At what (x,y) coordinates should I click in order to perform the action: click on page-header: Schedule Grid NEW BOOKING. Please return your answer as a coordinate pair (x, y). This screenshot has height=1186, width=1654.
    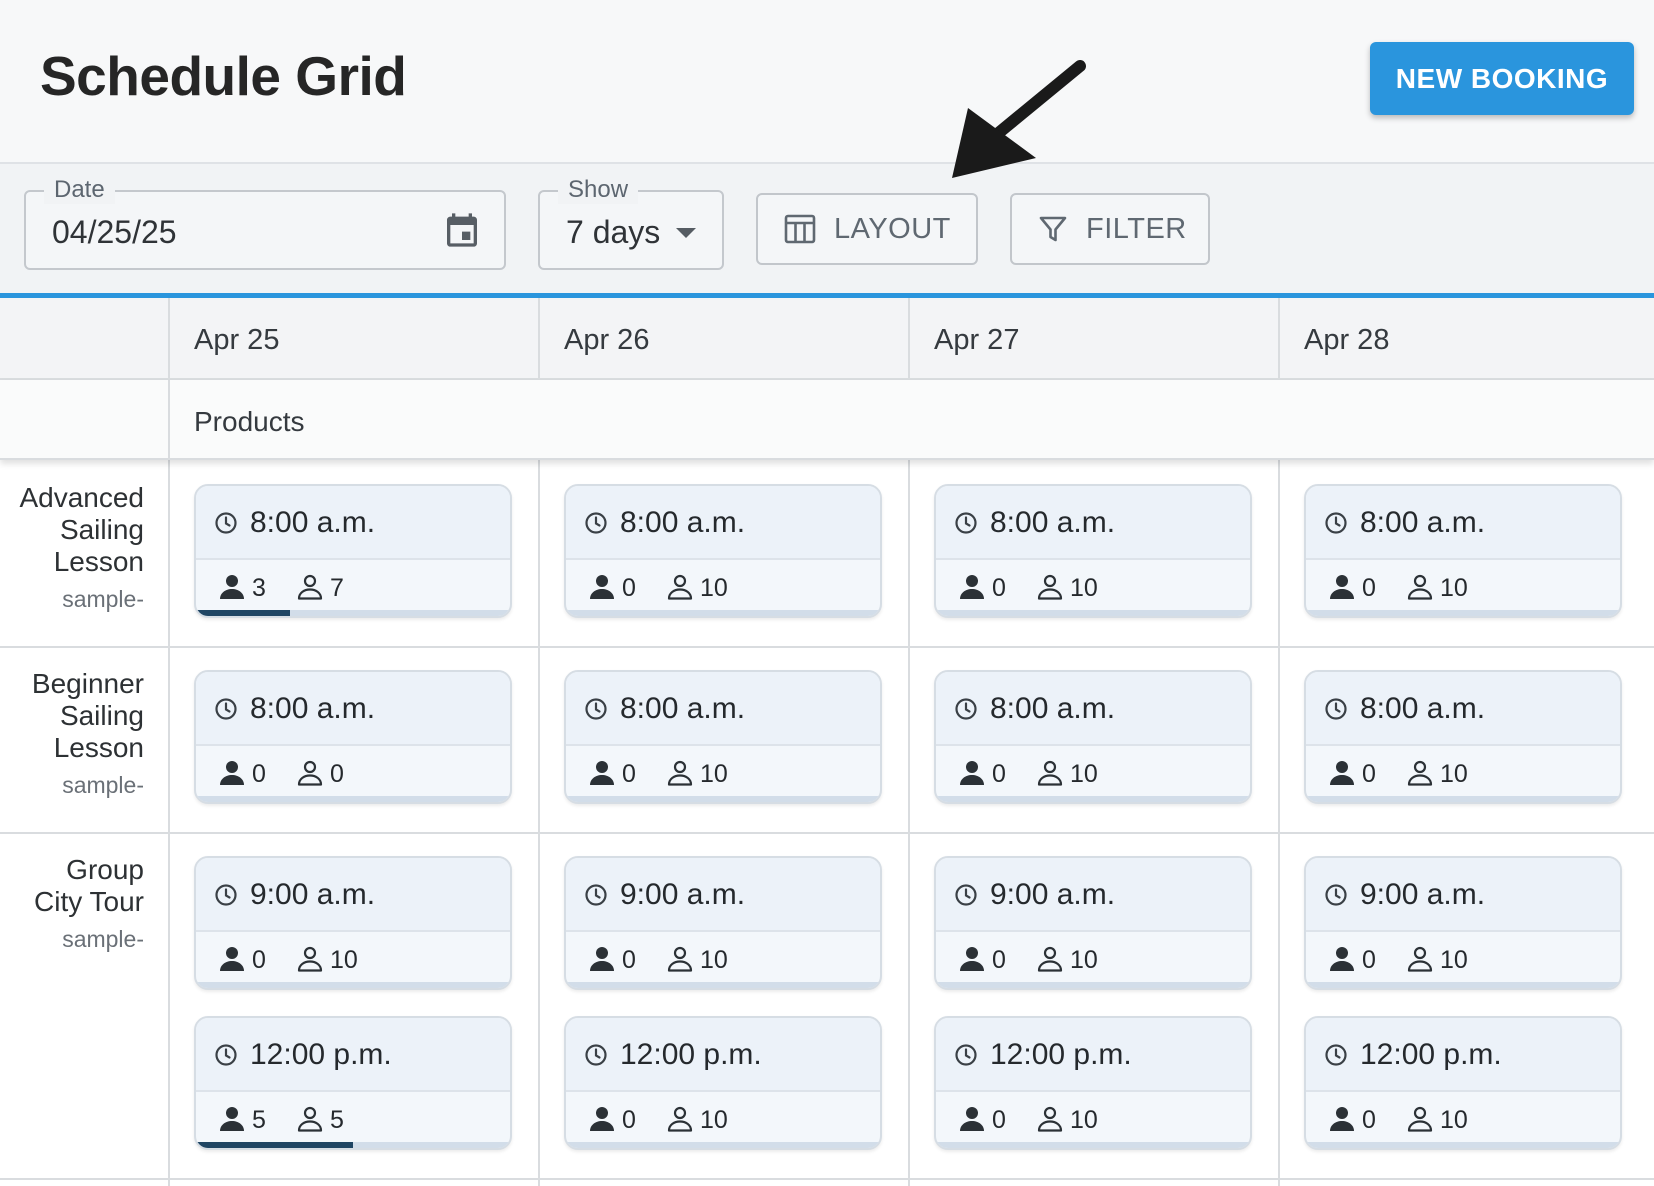
    Looking at the image, I should click on (827, 82).